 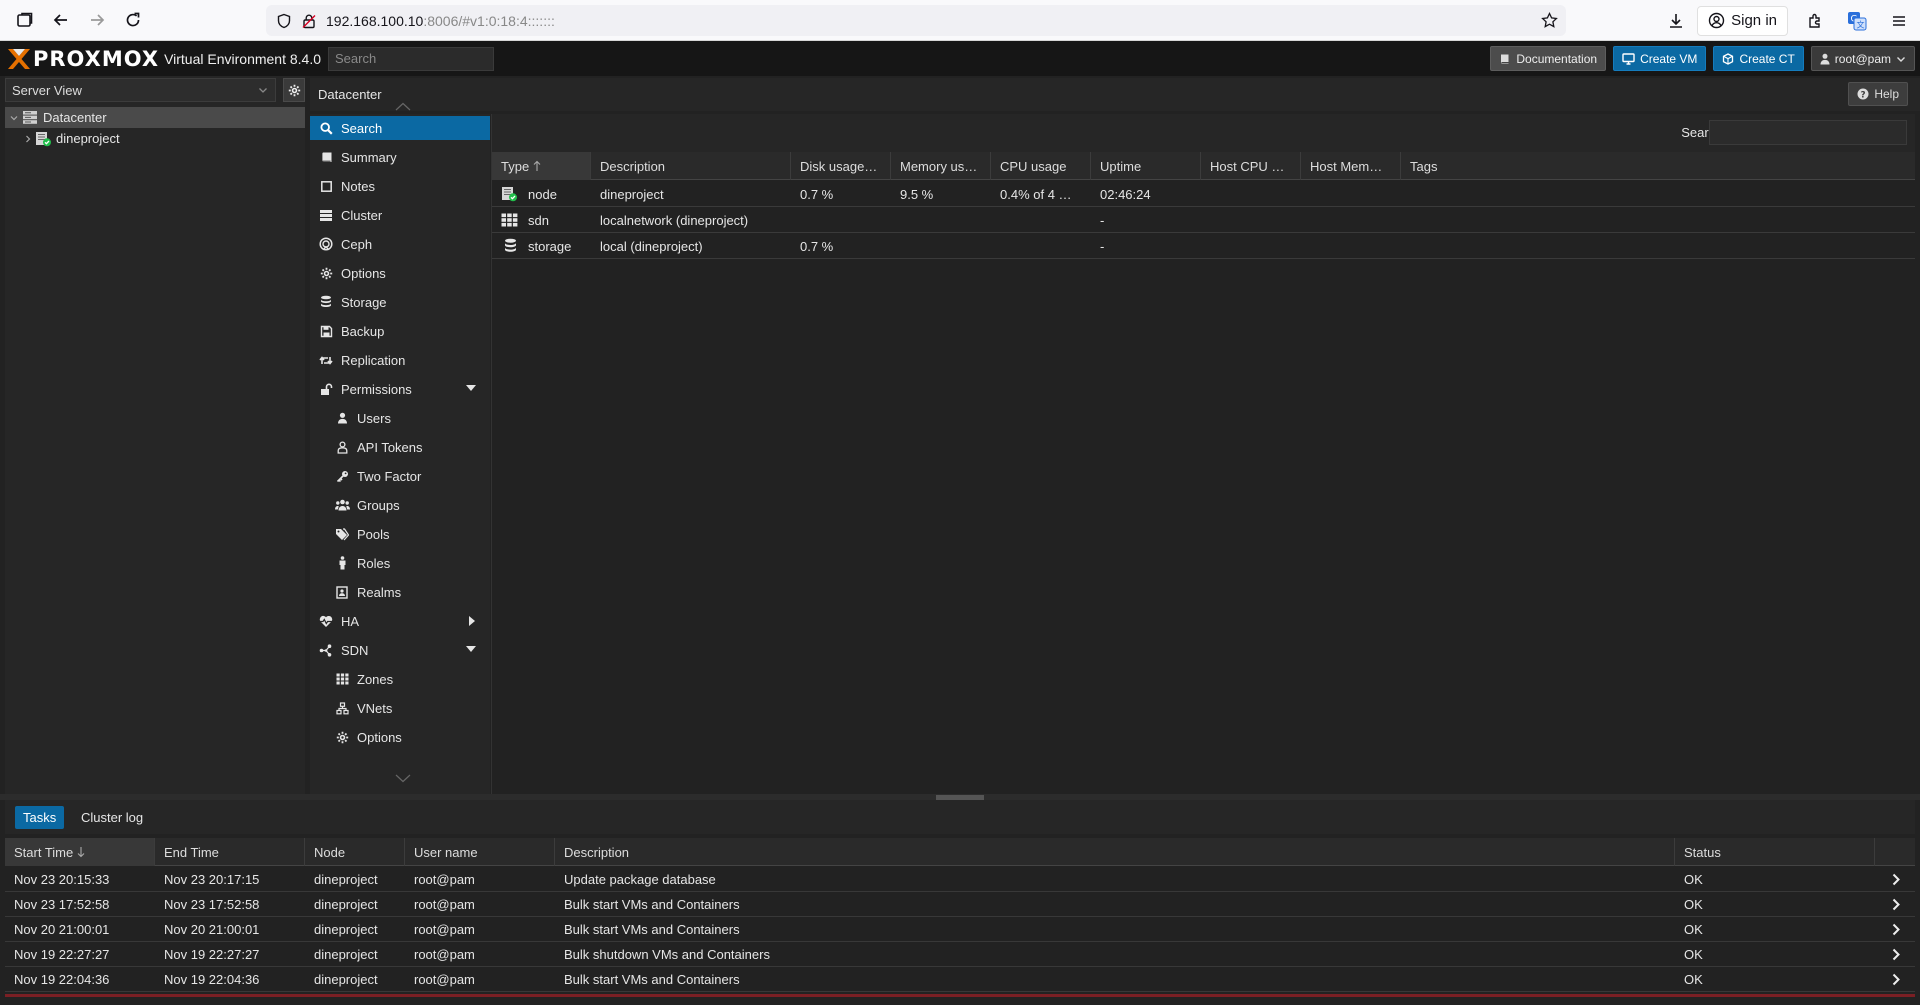 I want to click on menu-item-label: Options, so click(x=363, y=273).